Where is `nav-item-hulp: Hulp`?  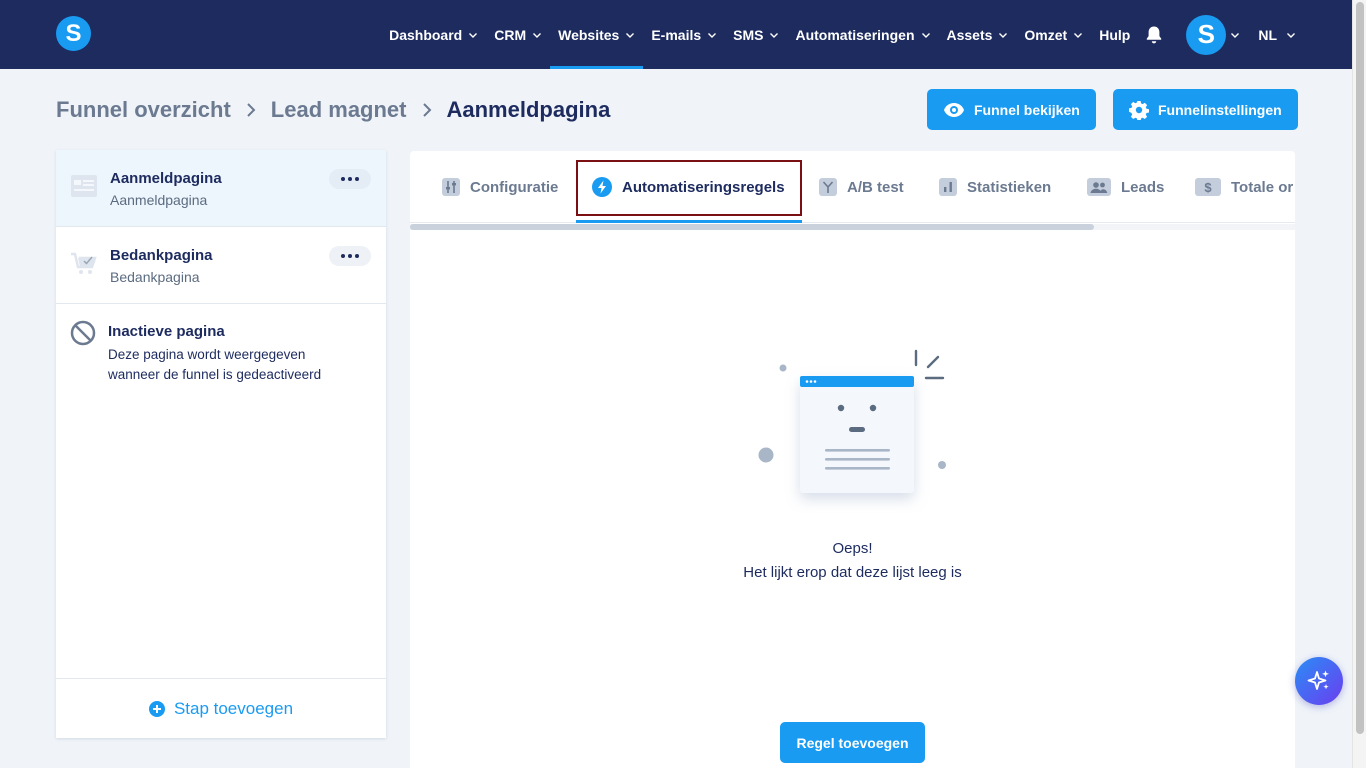 nav-item-hulp: Hulp is located at coordinates (1114, 34).